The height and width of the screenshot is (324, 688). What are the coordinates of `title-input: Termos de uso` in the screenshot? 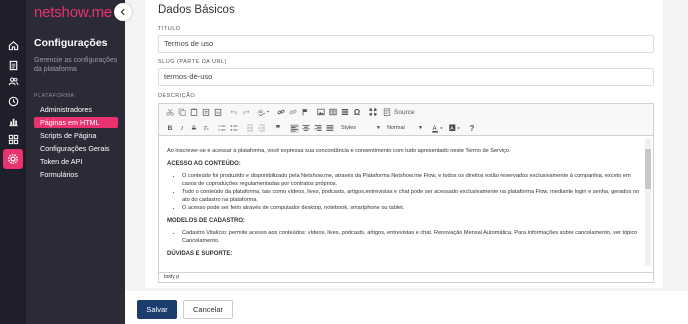 It's located at (406, 44).